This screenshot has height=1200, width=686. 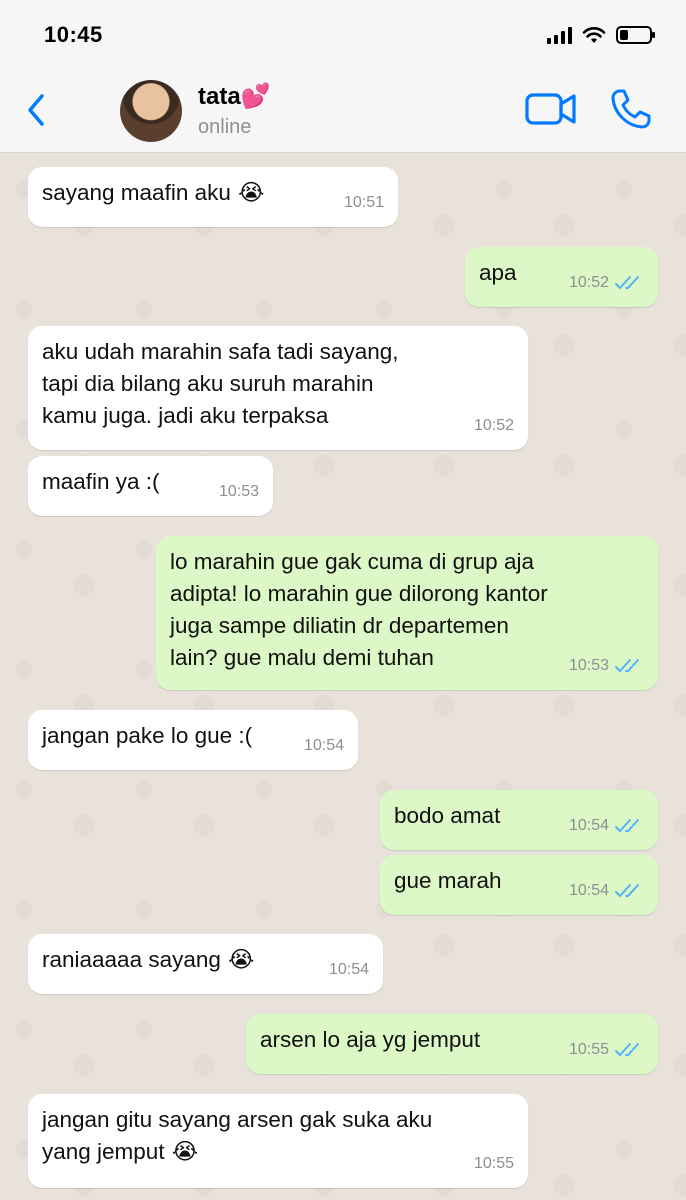 What do you see at coordinates (519, 820) in the screenshot?
I see `outgoing-message-bubble: bodo amat 10:54` at bounding box center [519, 820].